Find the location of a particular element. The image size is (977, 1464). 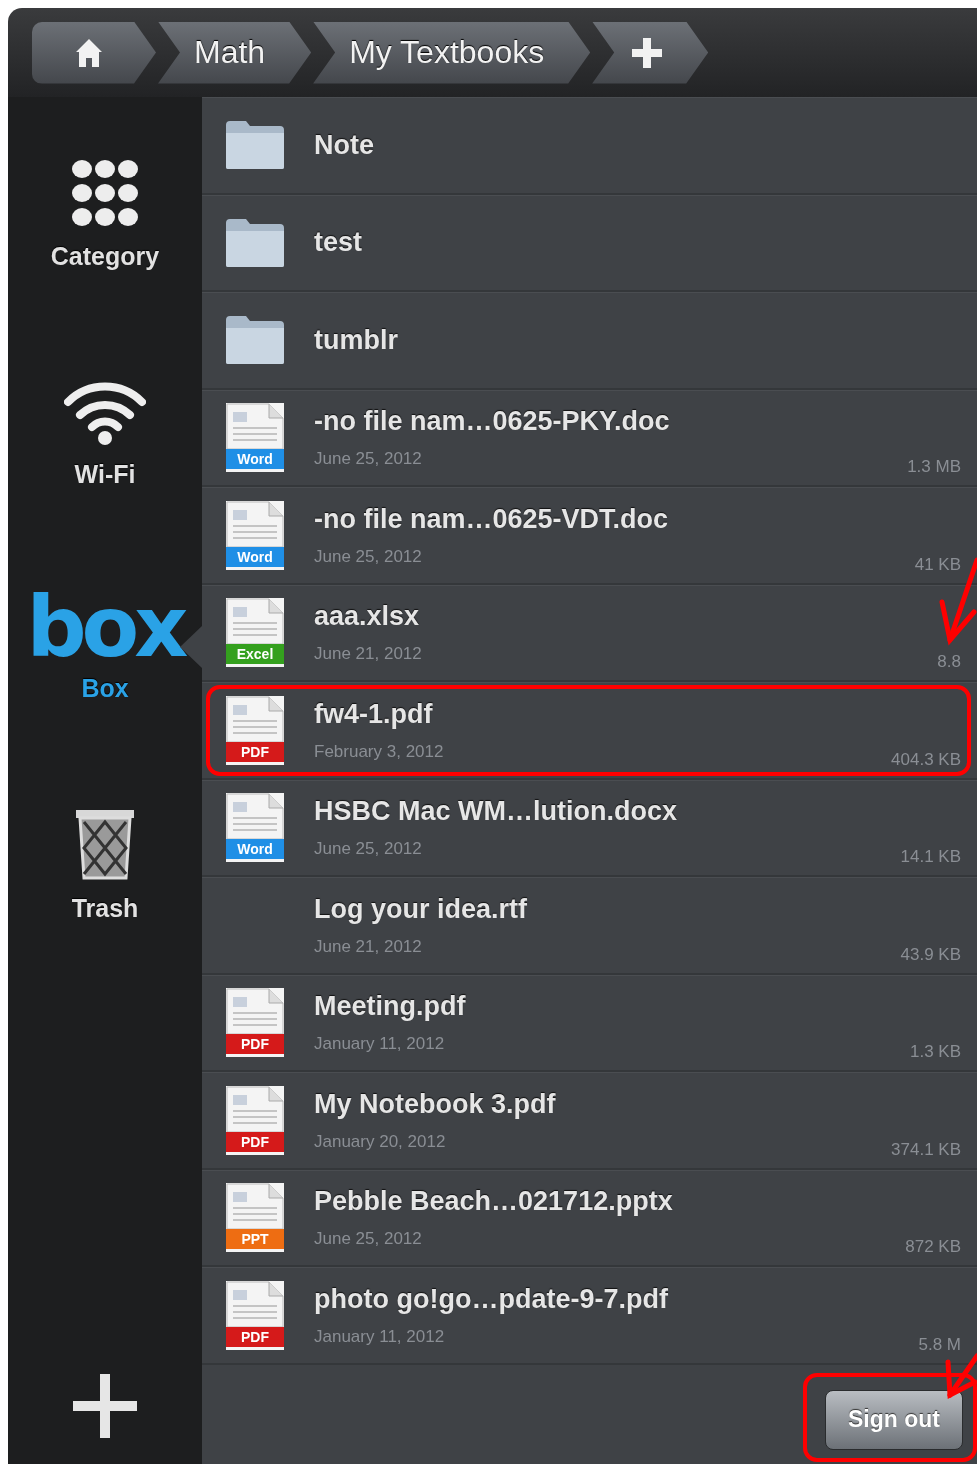

file-size: 404.3 KB is located at coordinates (926, 759).